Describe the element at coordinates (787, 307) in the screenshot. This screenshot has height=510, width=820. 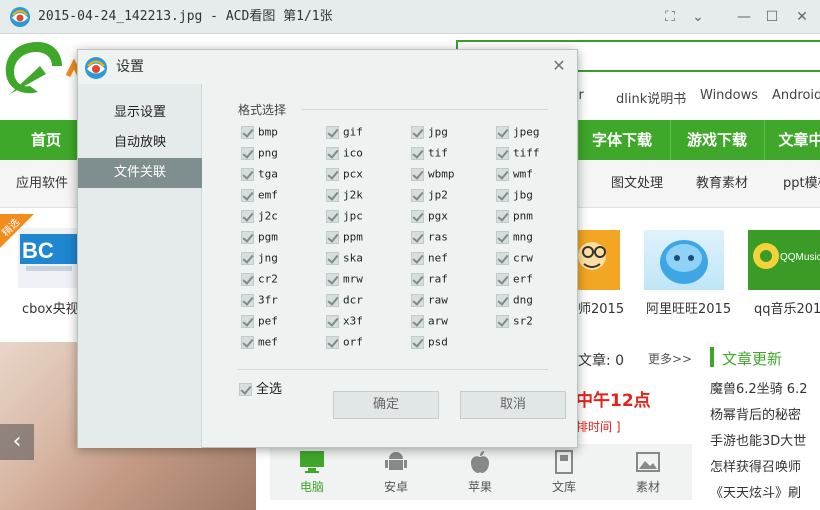
I see `tile-label: qq音乐2015` at that location.